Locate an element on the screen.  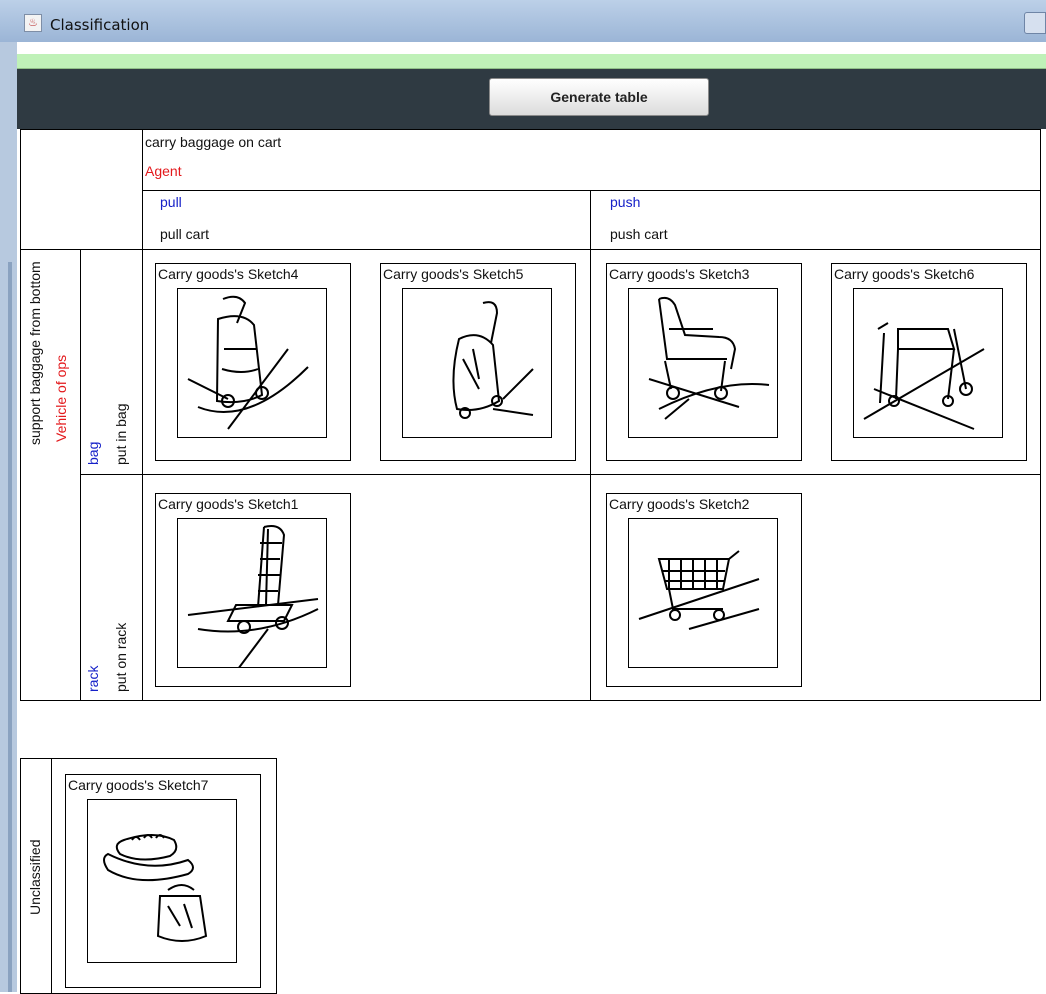
shopping-cart-sketch-icon is located at coordinates (699, 590).